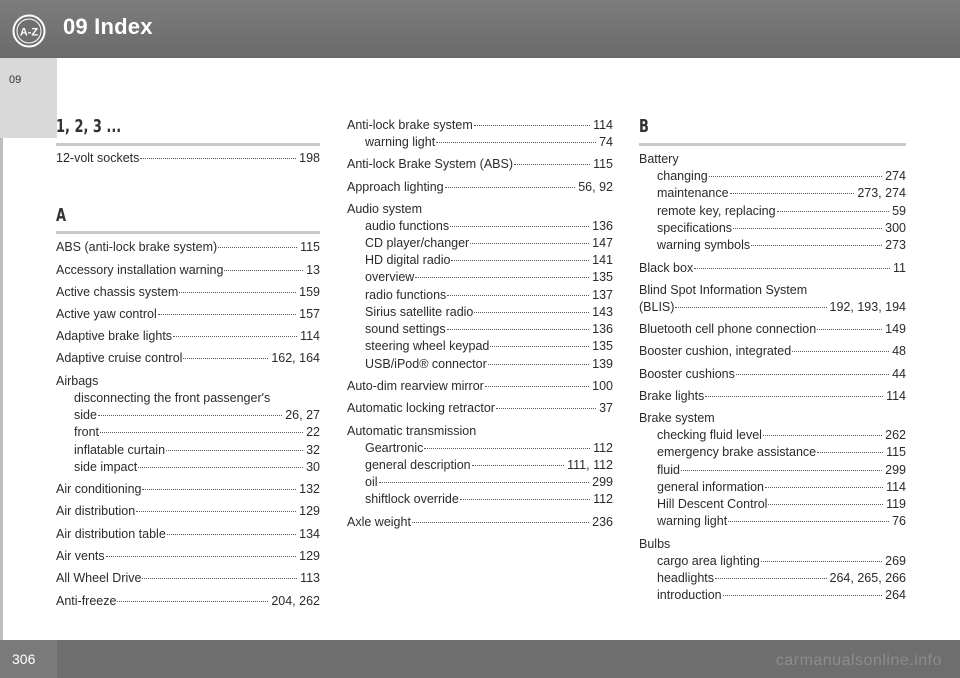 This screenshot has height=678, width=960. What do you see at coordinates (781, 230) in the screenshot?
I see `index-subentry: specifications 300` at bounding box center [781, 230].